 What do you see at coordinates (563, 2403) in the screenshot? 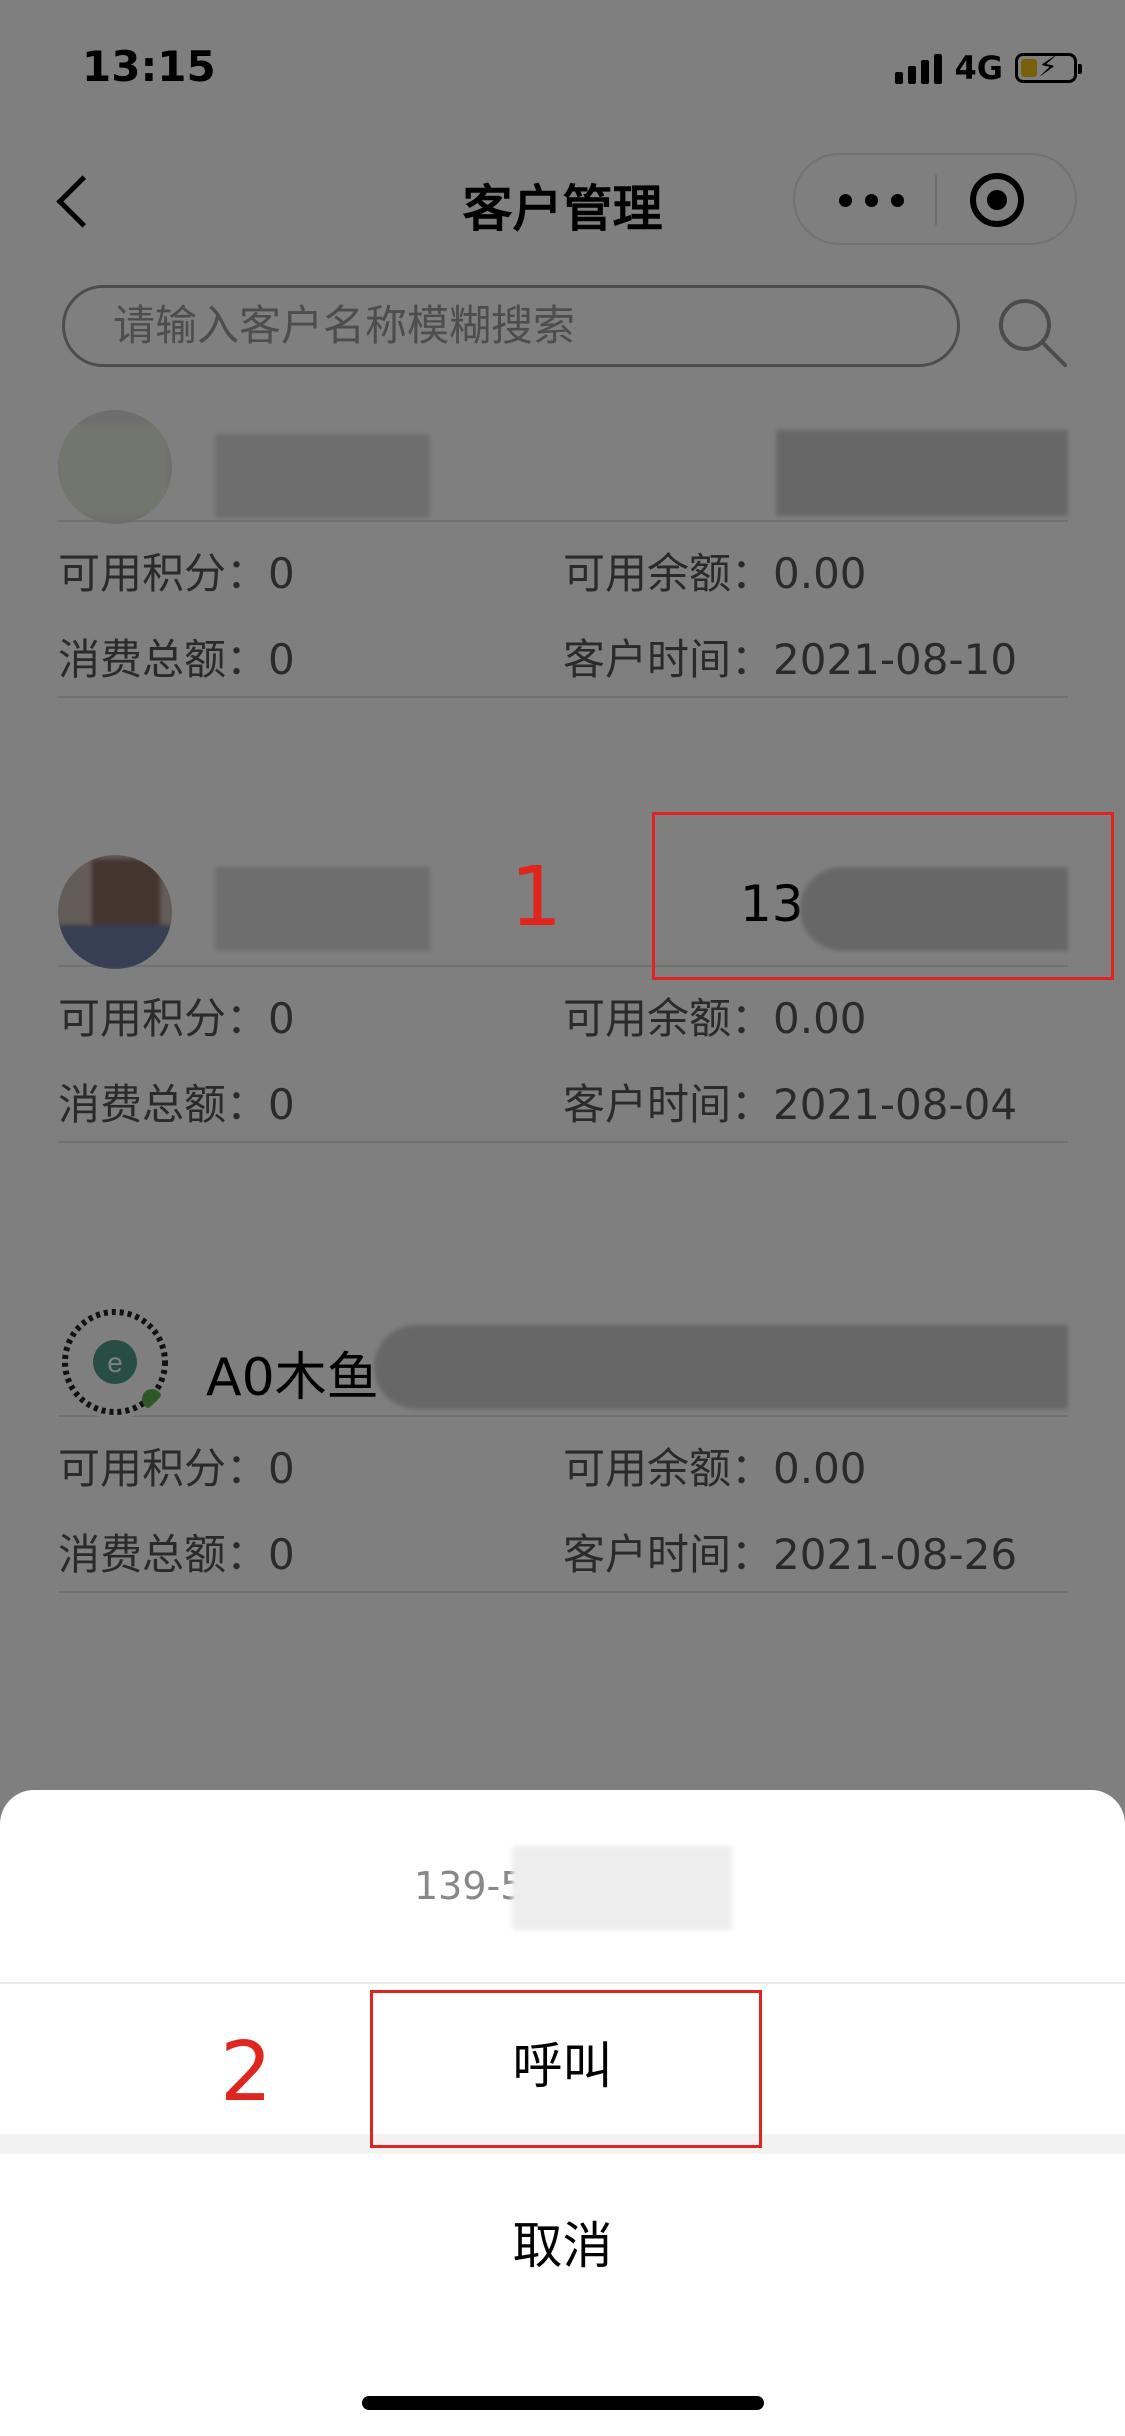
I see `home-indicator` at bounding box center [563, 2403].